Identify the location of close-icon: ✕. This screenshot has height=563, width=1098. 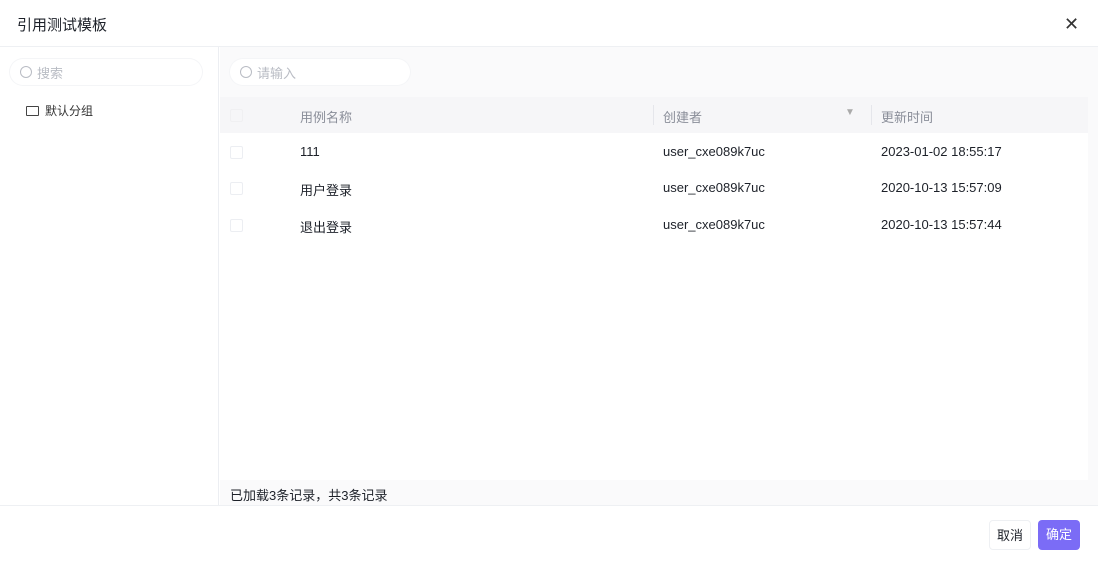
(1073, 24).